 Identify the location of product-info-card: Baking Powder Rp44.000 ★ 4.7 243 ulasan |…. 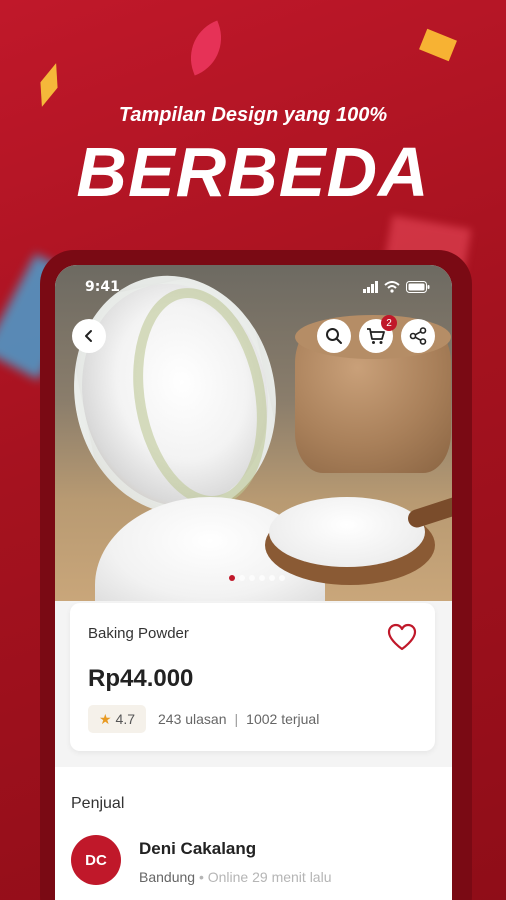
(252, 677).